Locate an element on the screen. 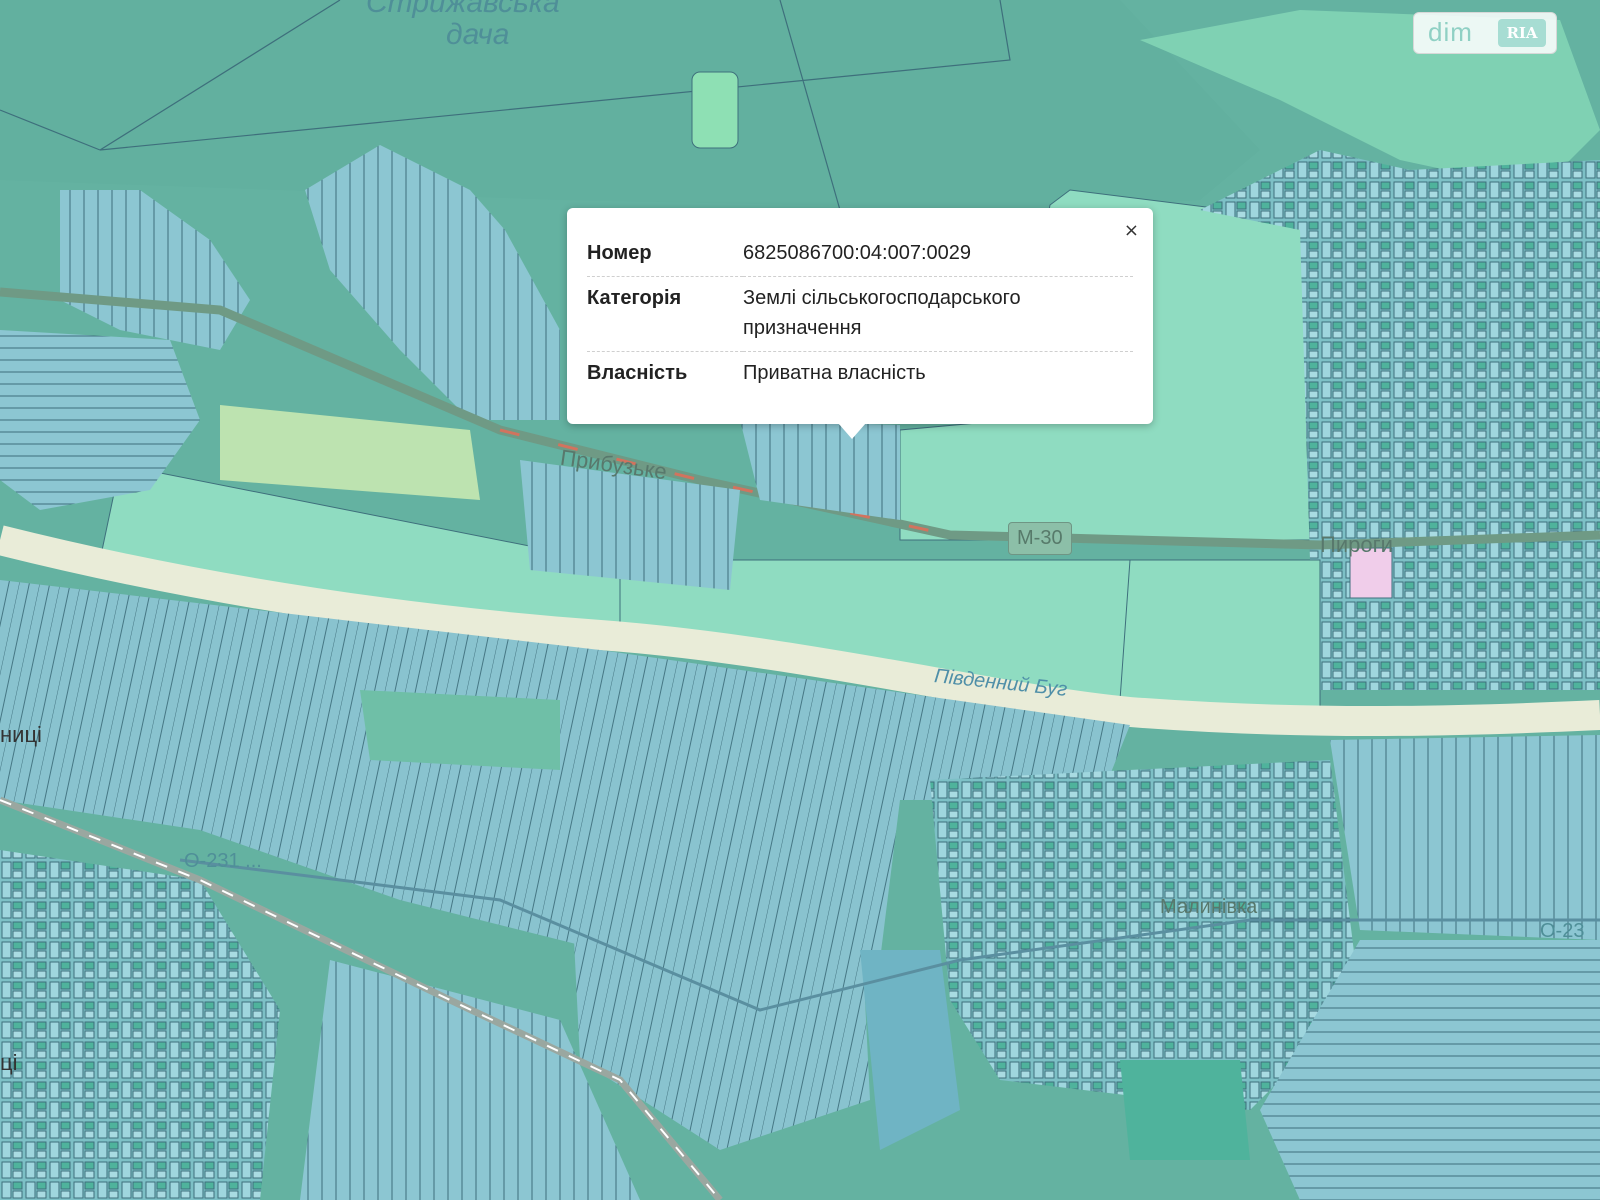  watermark-ria-logo: RIA is located at coordinates (1522, 33).